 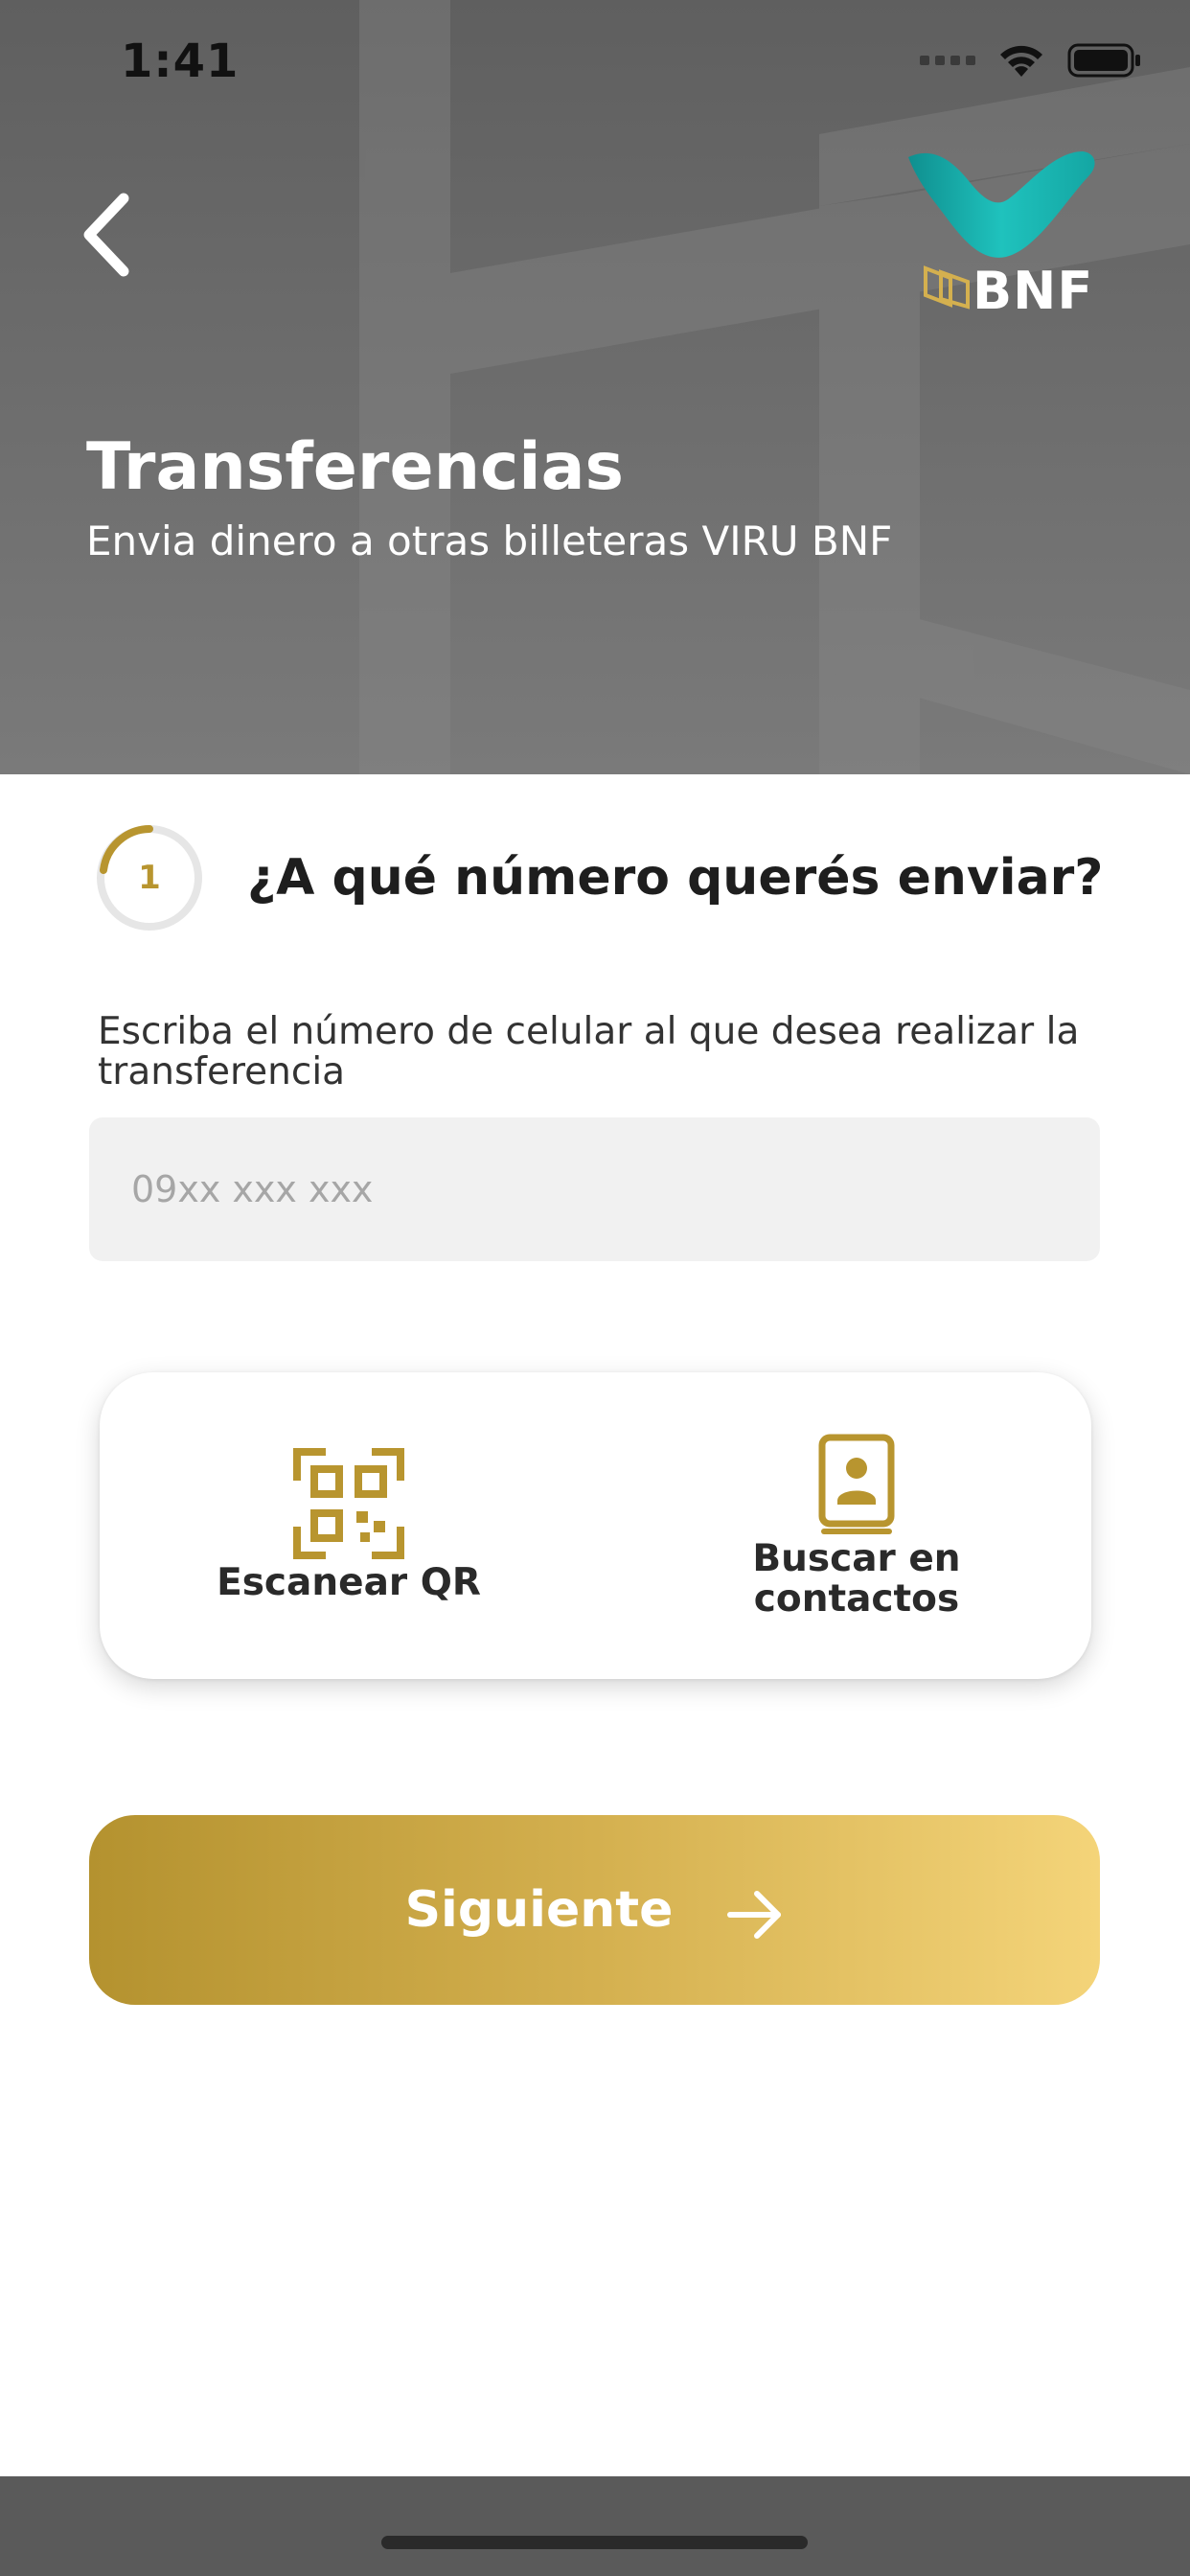 What do you see at coordinates (539, 1910) in the screenshot?
I see `next-button-label: Siguiente` at bounding box center [539, 1910].